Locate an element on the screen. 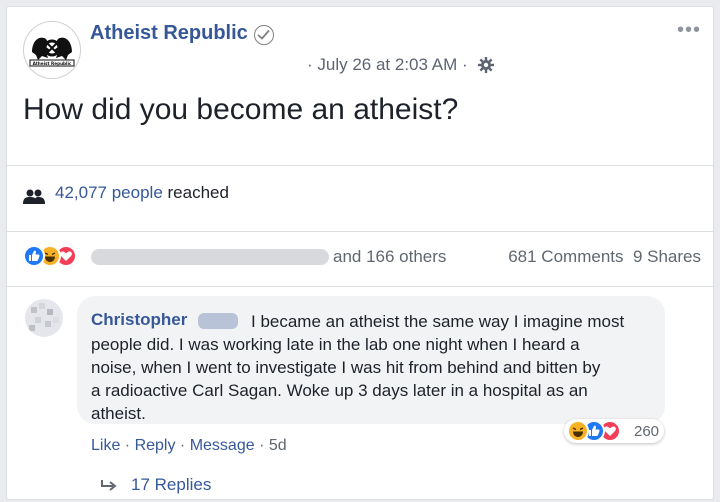 This screenshot has width=720, height=502. message-link: Message is located at coordinates (222, 445).